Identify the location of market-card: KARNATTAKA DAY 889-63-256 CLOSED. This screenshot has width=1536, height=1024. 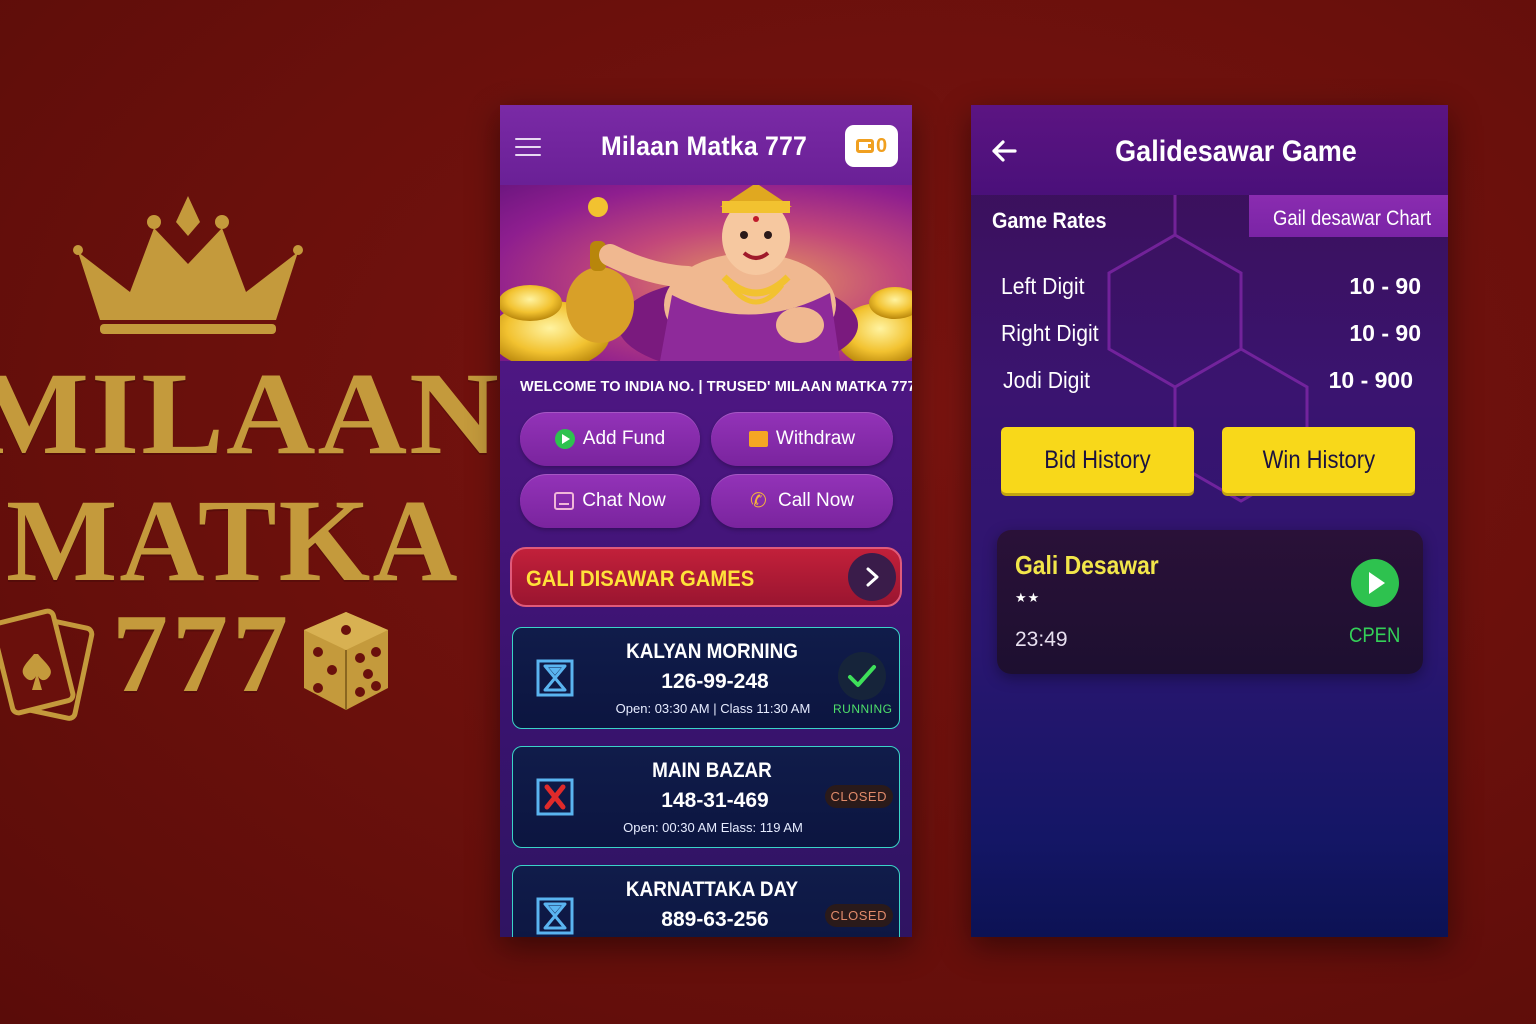
(706, 901).